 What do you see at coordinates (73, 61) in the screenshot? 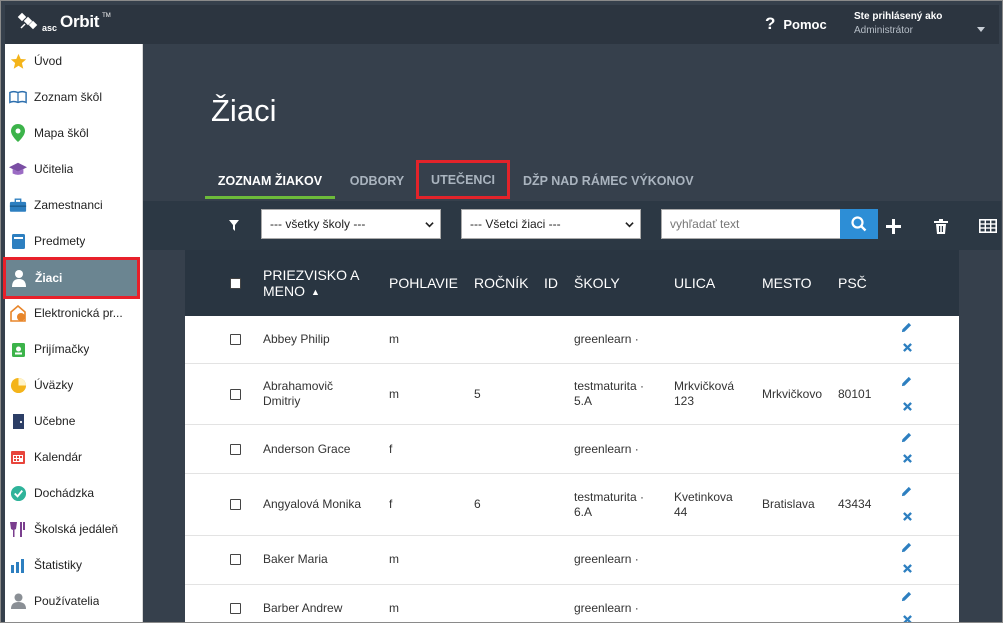
I see `sidebar-item-uvod: Úvod` at bounding box center [73, 61].